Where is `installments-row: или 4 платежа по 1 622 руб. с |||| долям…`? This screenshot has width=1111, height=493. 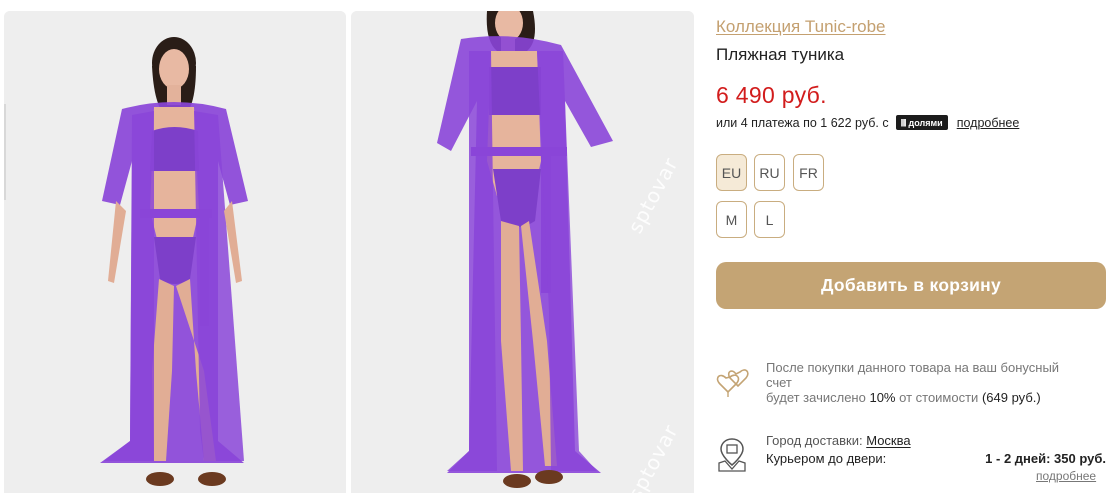 installments-row: или 4 платежа по 1 622 руб. с |||| долям… is located at coordinates (867, 122).